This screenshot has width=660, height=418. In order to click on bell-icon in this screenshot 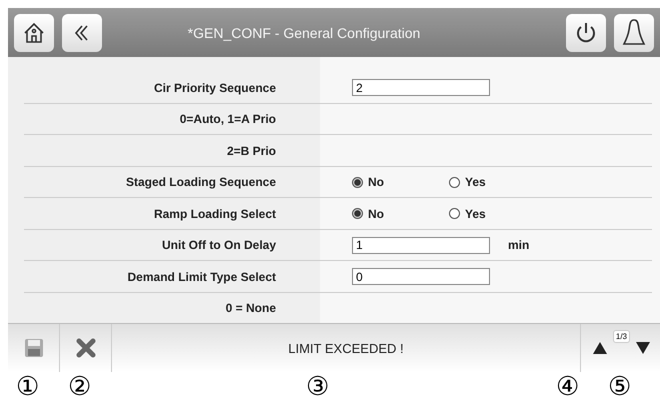, I will do `click(634, 33)`.